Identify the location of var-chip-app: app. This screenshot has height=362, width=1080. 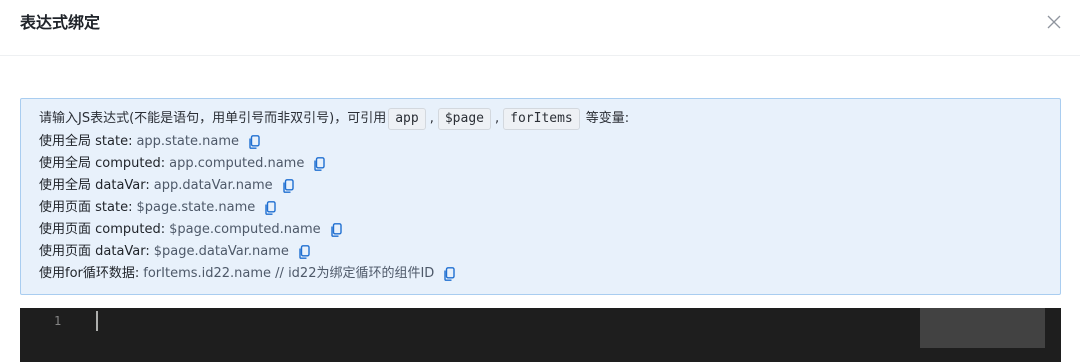
(407, 119).